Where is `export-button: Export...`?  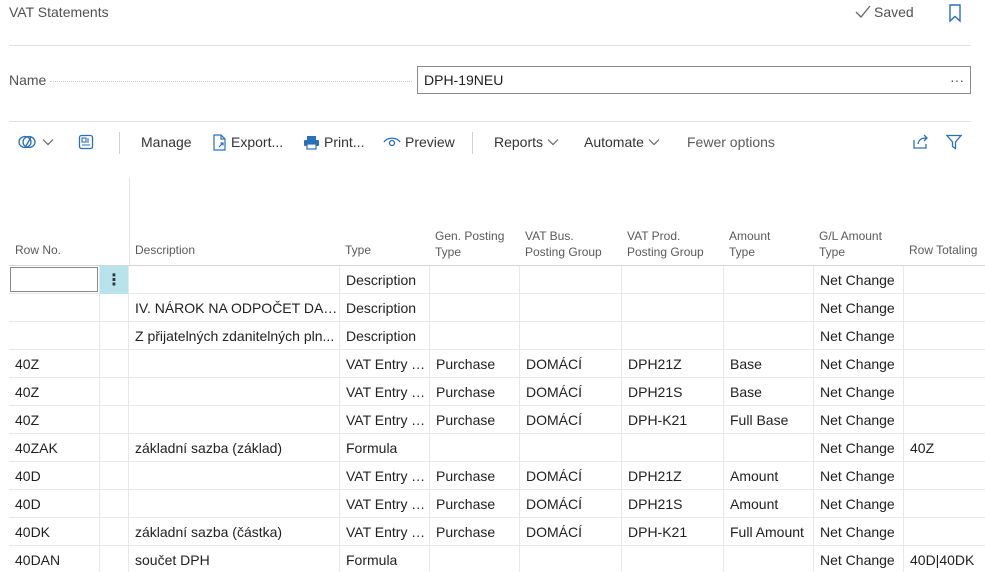 export-button: Export... is located at coordinates (247, 142).